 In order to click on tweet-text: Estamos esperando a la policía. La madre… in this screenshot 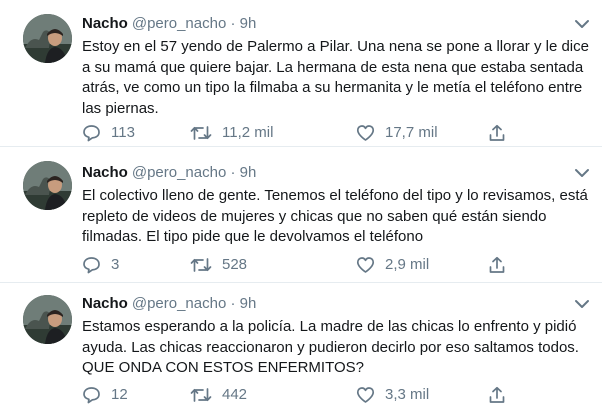, I will do `click(330, 347)`.